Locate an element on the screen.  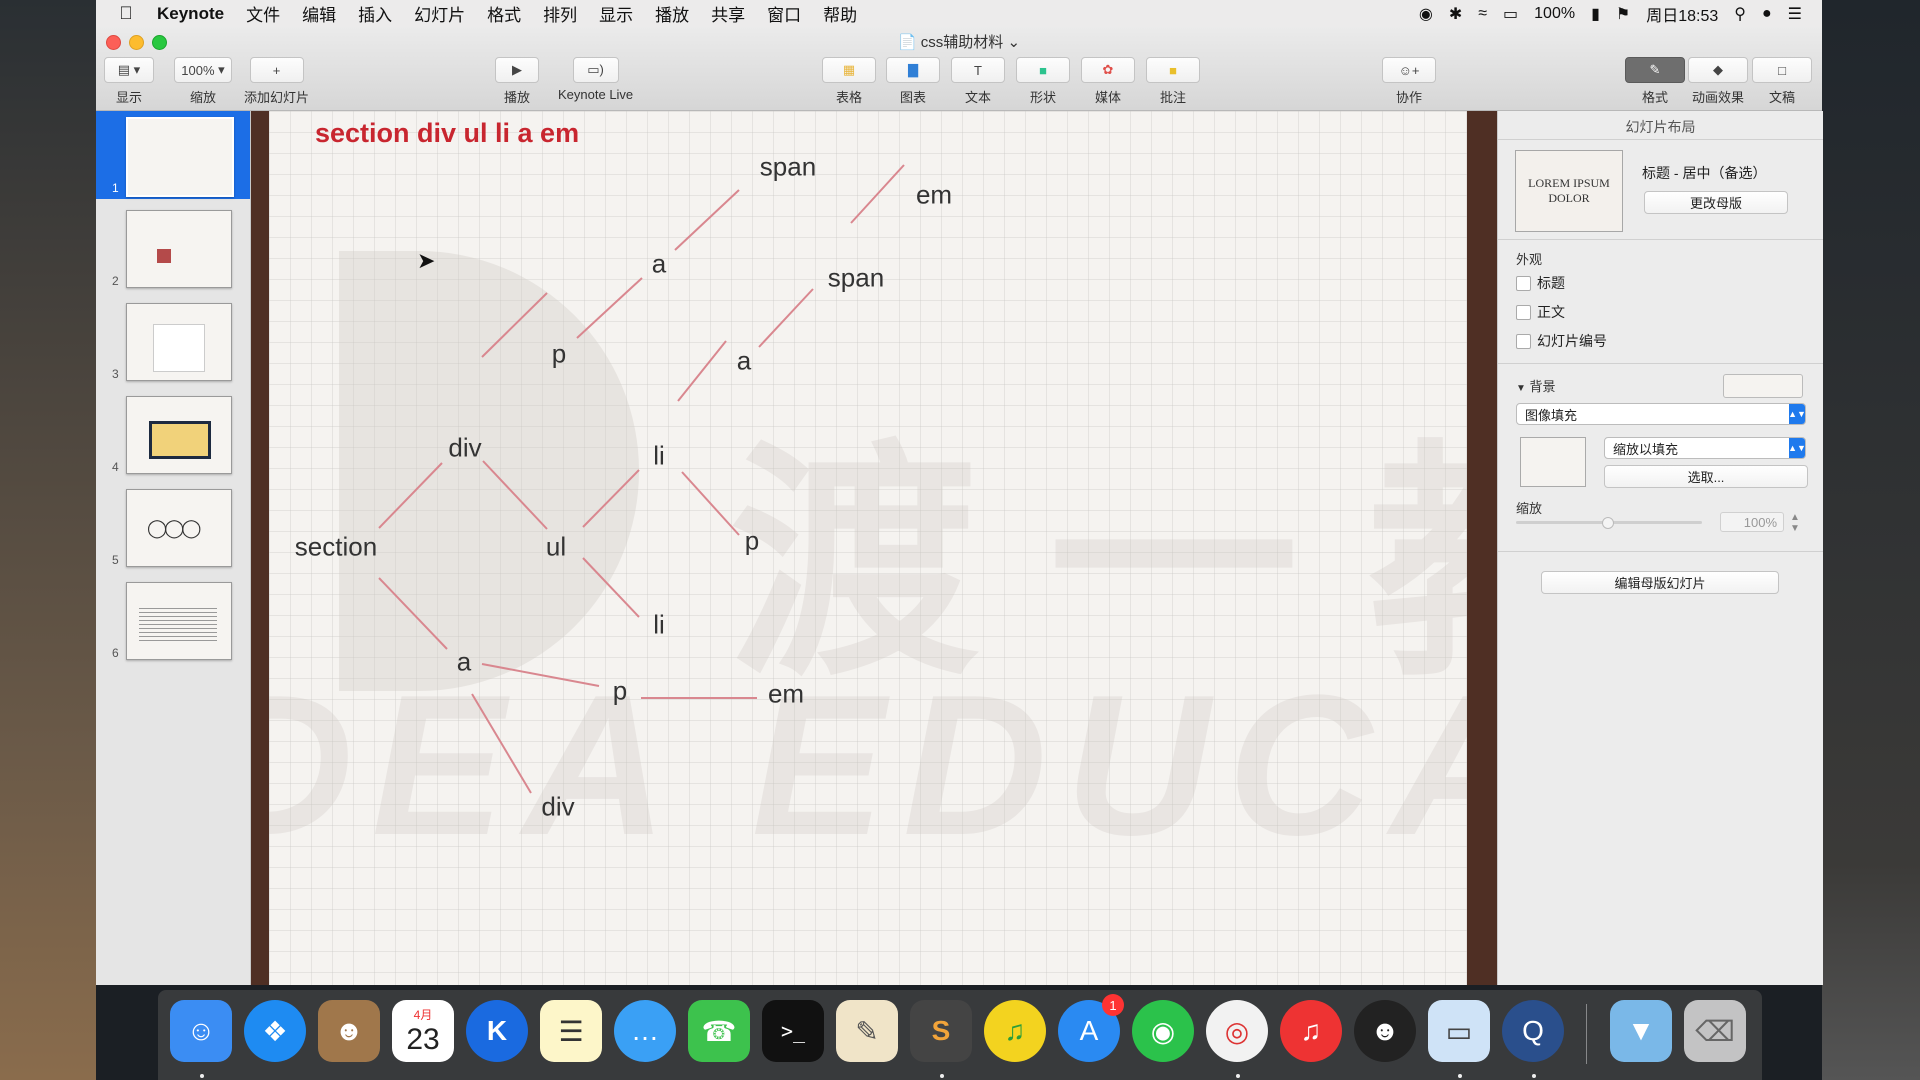
record-icon: ◉ is located at coordinates (1426, 14).